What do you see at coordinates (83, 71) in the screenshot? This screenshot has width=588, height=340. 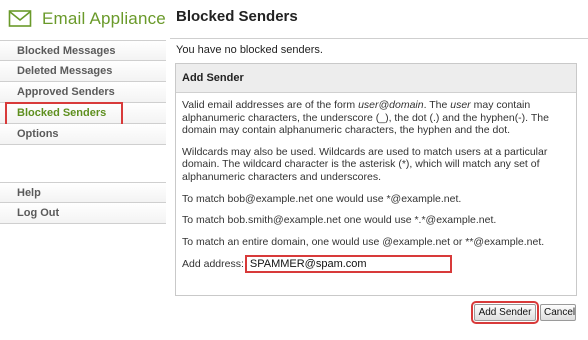 I see `sidebar-item-deleted-messages: Deleted Messages` at bounding box center [83, 71].